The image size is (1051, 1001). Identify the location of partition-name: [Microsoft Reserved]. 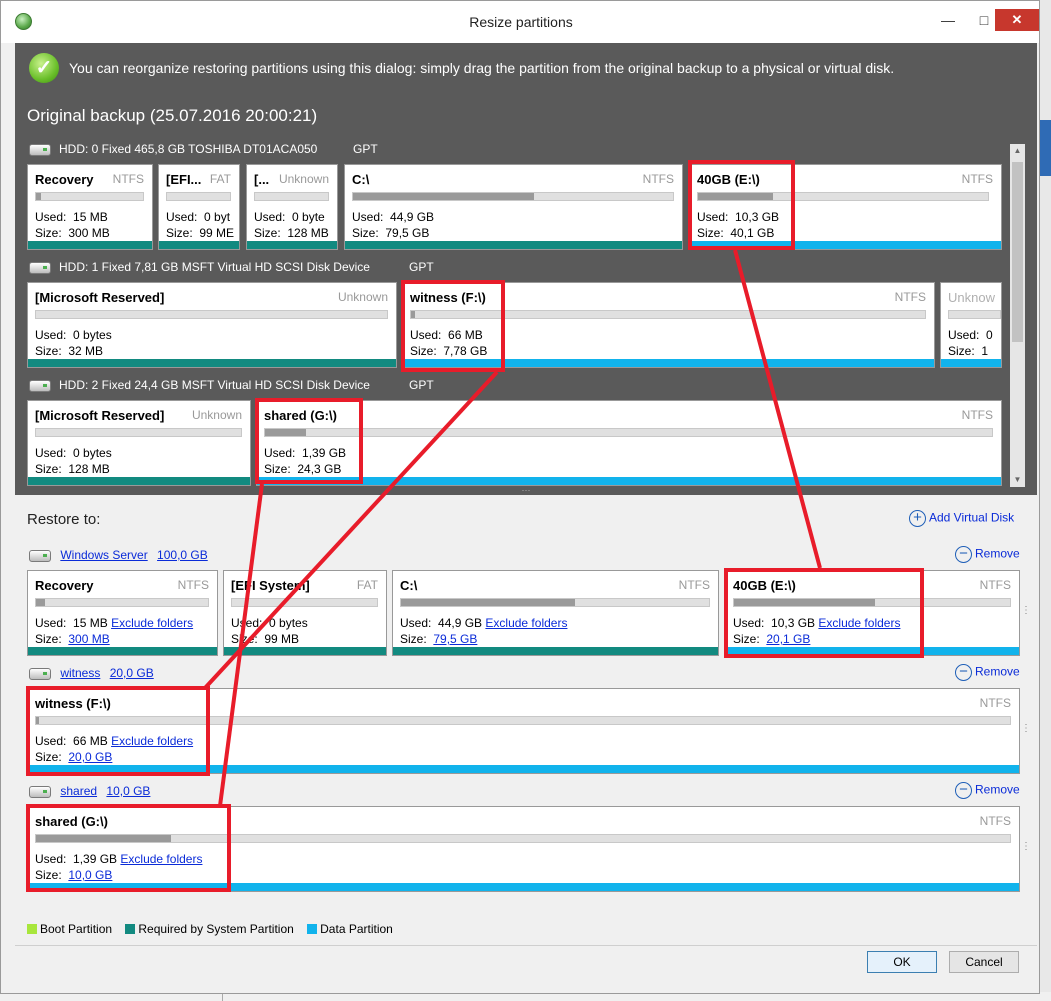
(100, 415).